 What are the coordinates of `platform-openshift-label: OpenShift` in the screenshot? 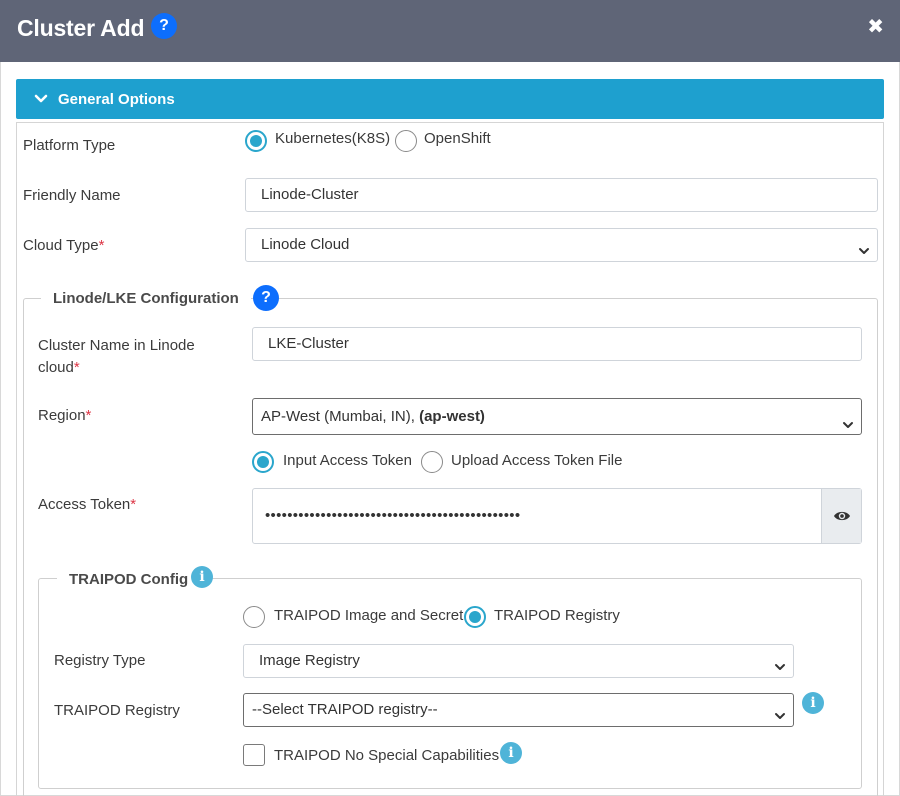 It's located at (457, 138).